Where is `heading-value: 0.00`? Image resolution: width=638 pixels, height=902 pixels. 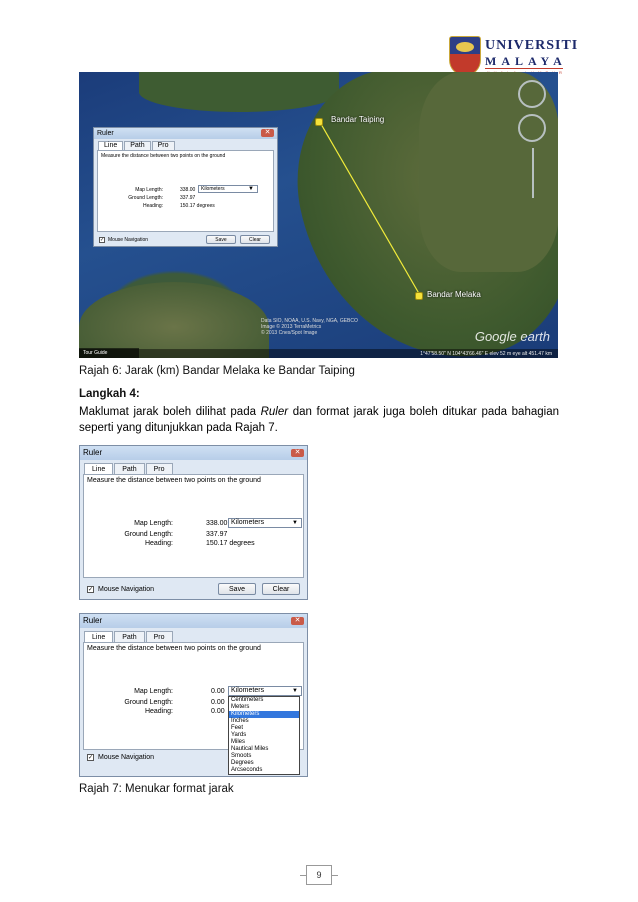 heading-value: 0.00 is located at coordinates (218, 711).